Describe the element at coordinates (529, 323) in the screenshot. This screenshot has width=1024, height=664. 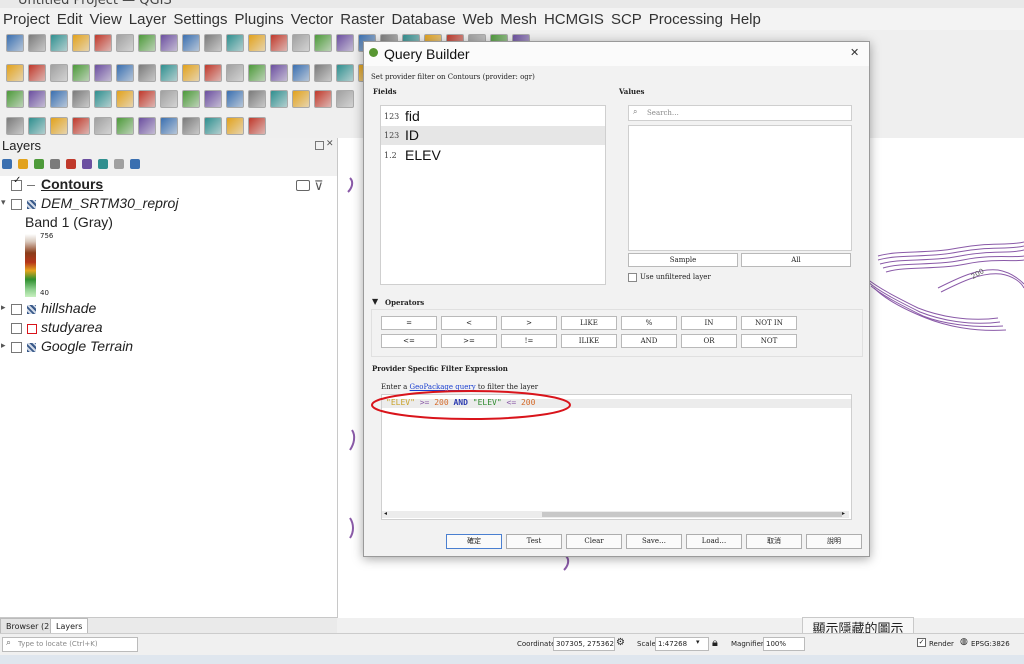
I see `operator-button: >` at that location.